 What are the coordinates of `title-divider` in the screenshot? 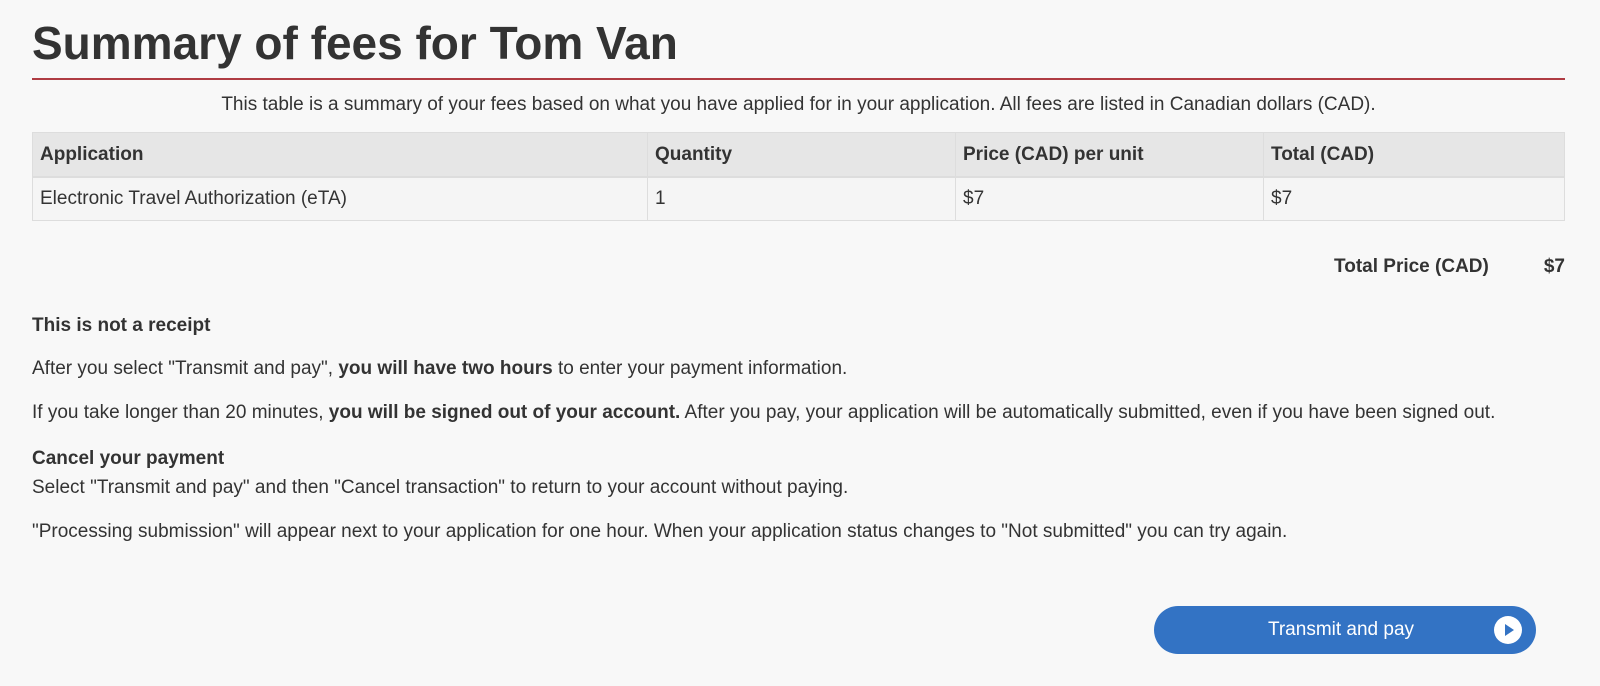 It's located at (798, 79).